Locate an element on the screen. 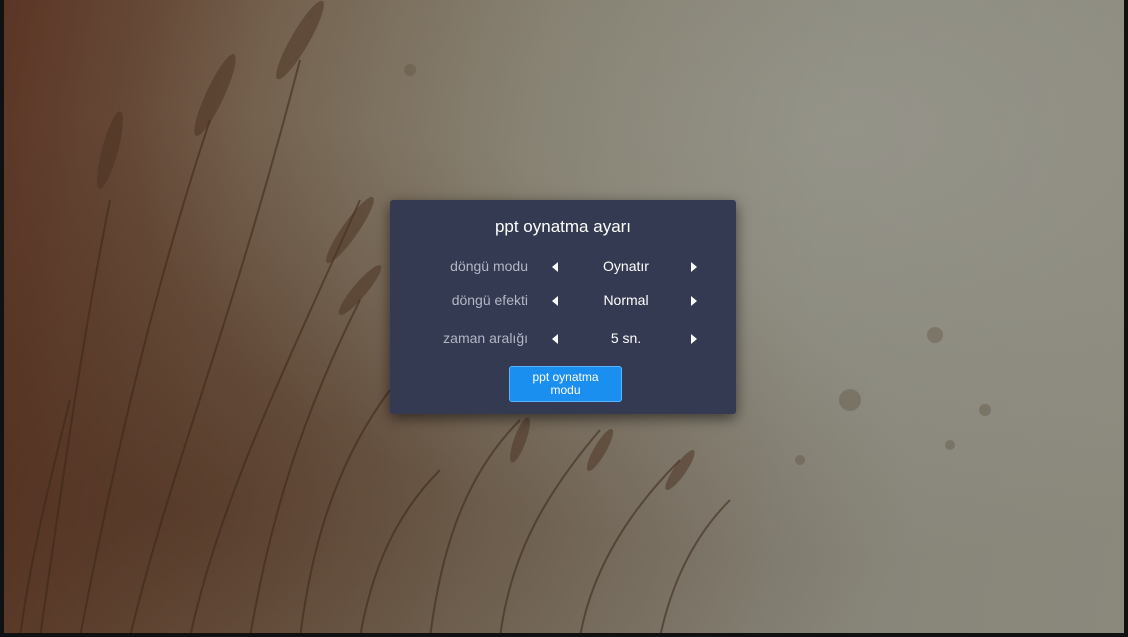 The height and width of the screenshot is (637, 1128). screen-border-bottom is located at coordinates (564, 635).